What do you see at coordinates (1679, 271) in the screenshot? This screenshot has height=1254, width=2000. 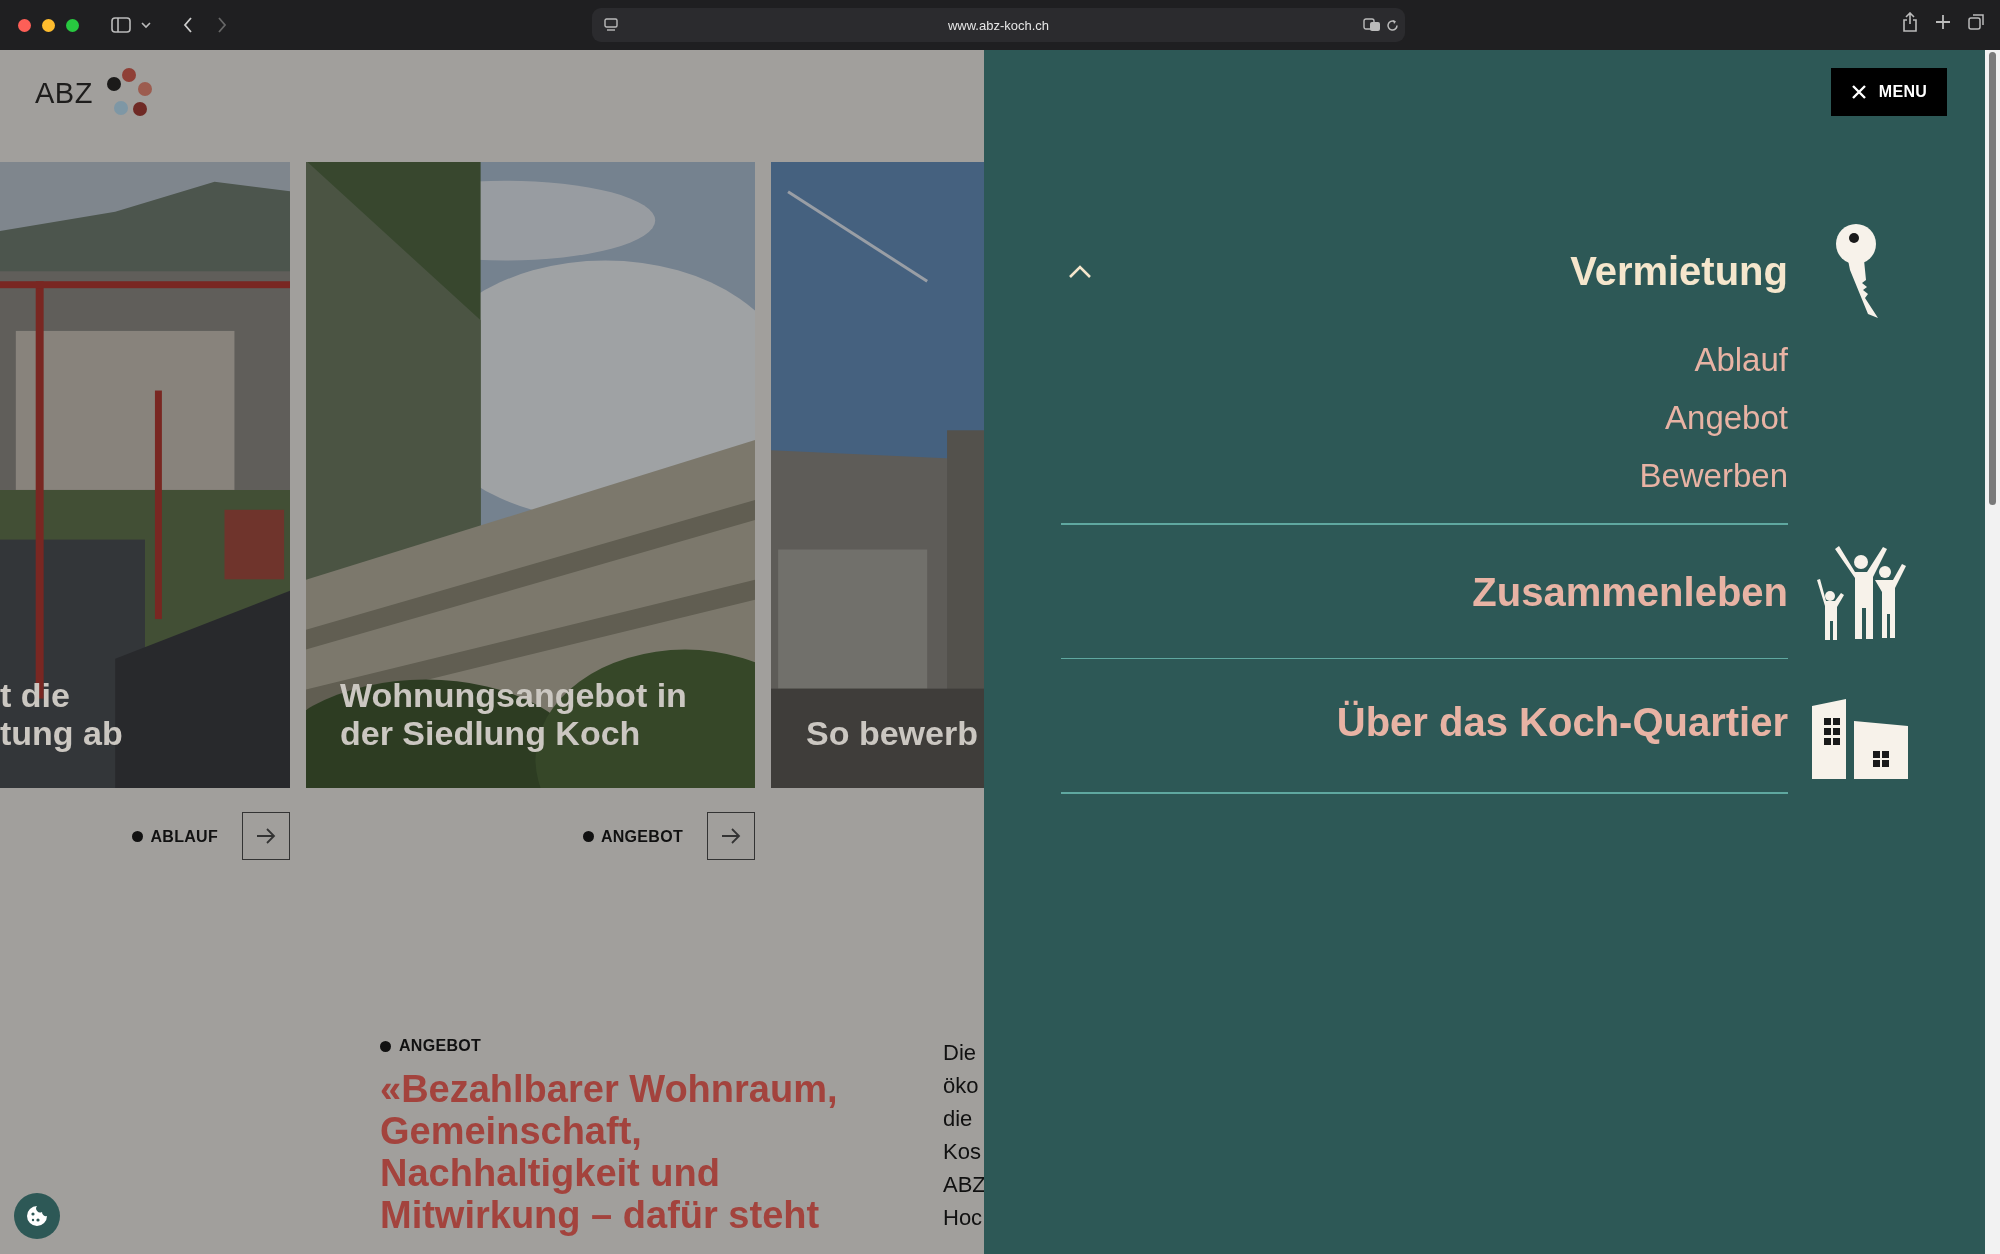 I see `menu-section-link: Vermietung` at bounding box center [1679, 271].